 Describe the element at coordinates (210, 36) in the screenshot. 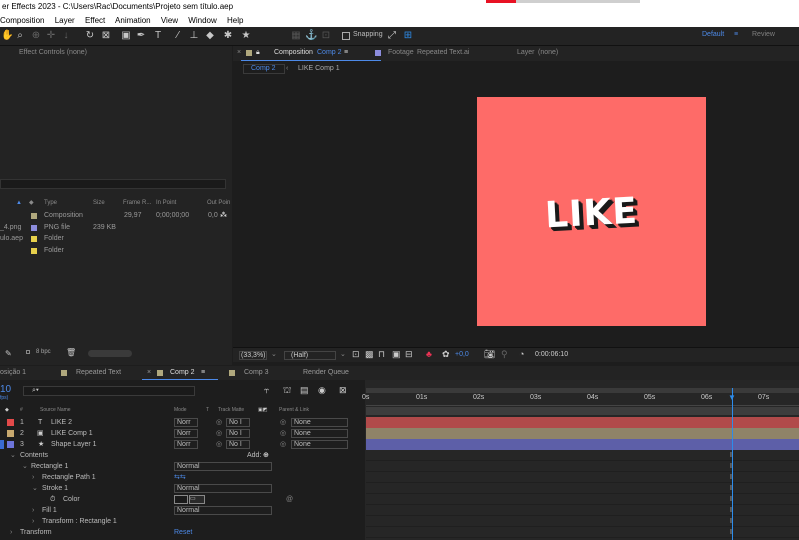

I see `eraser-tool-icon: ◆` at that location.